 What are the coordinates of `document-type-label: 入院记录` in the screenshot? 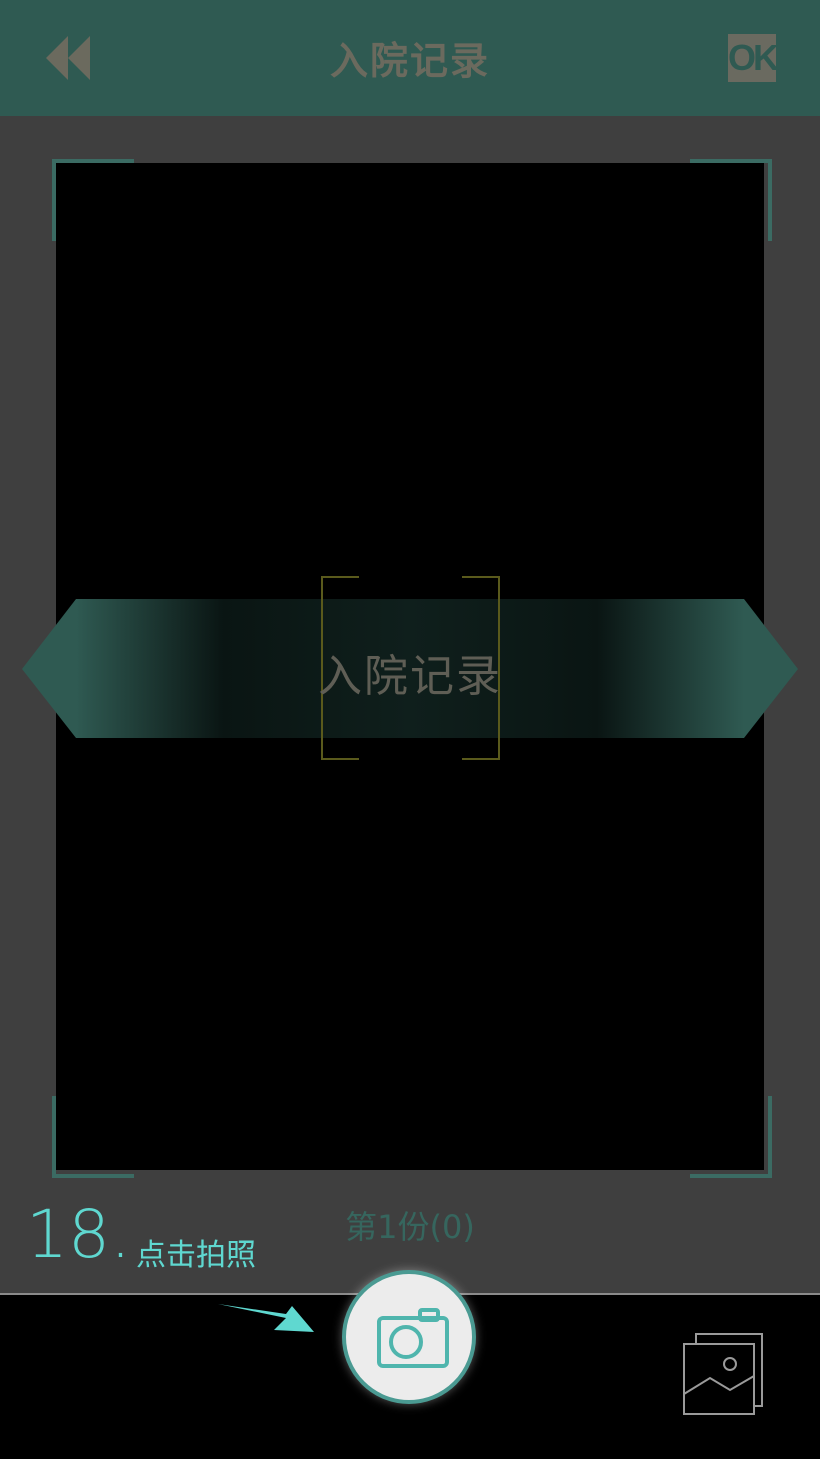 It's located at (410, 676).